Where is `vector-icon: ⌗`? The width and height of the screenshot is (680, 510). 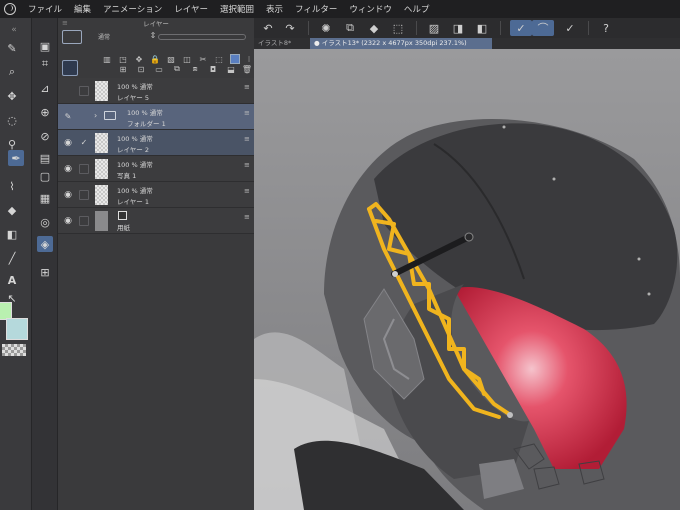
vector-icon: ⌗ is located at coordinates (45, 64).